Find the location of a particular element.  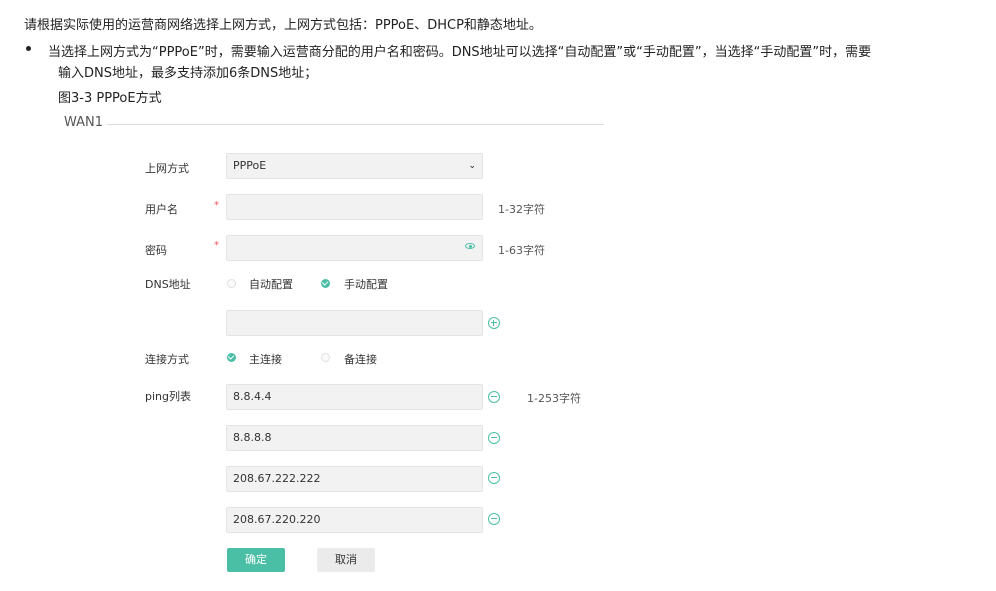

access-mode-value: PPPoE is located at coordinates (250, 165).